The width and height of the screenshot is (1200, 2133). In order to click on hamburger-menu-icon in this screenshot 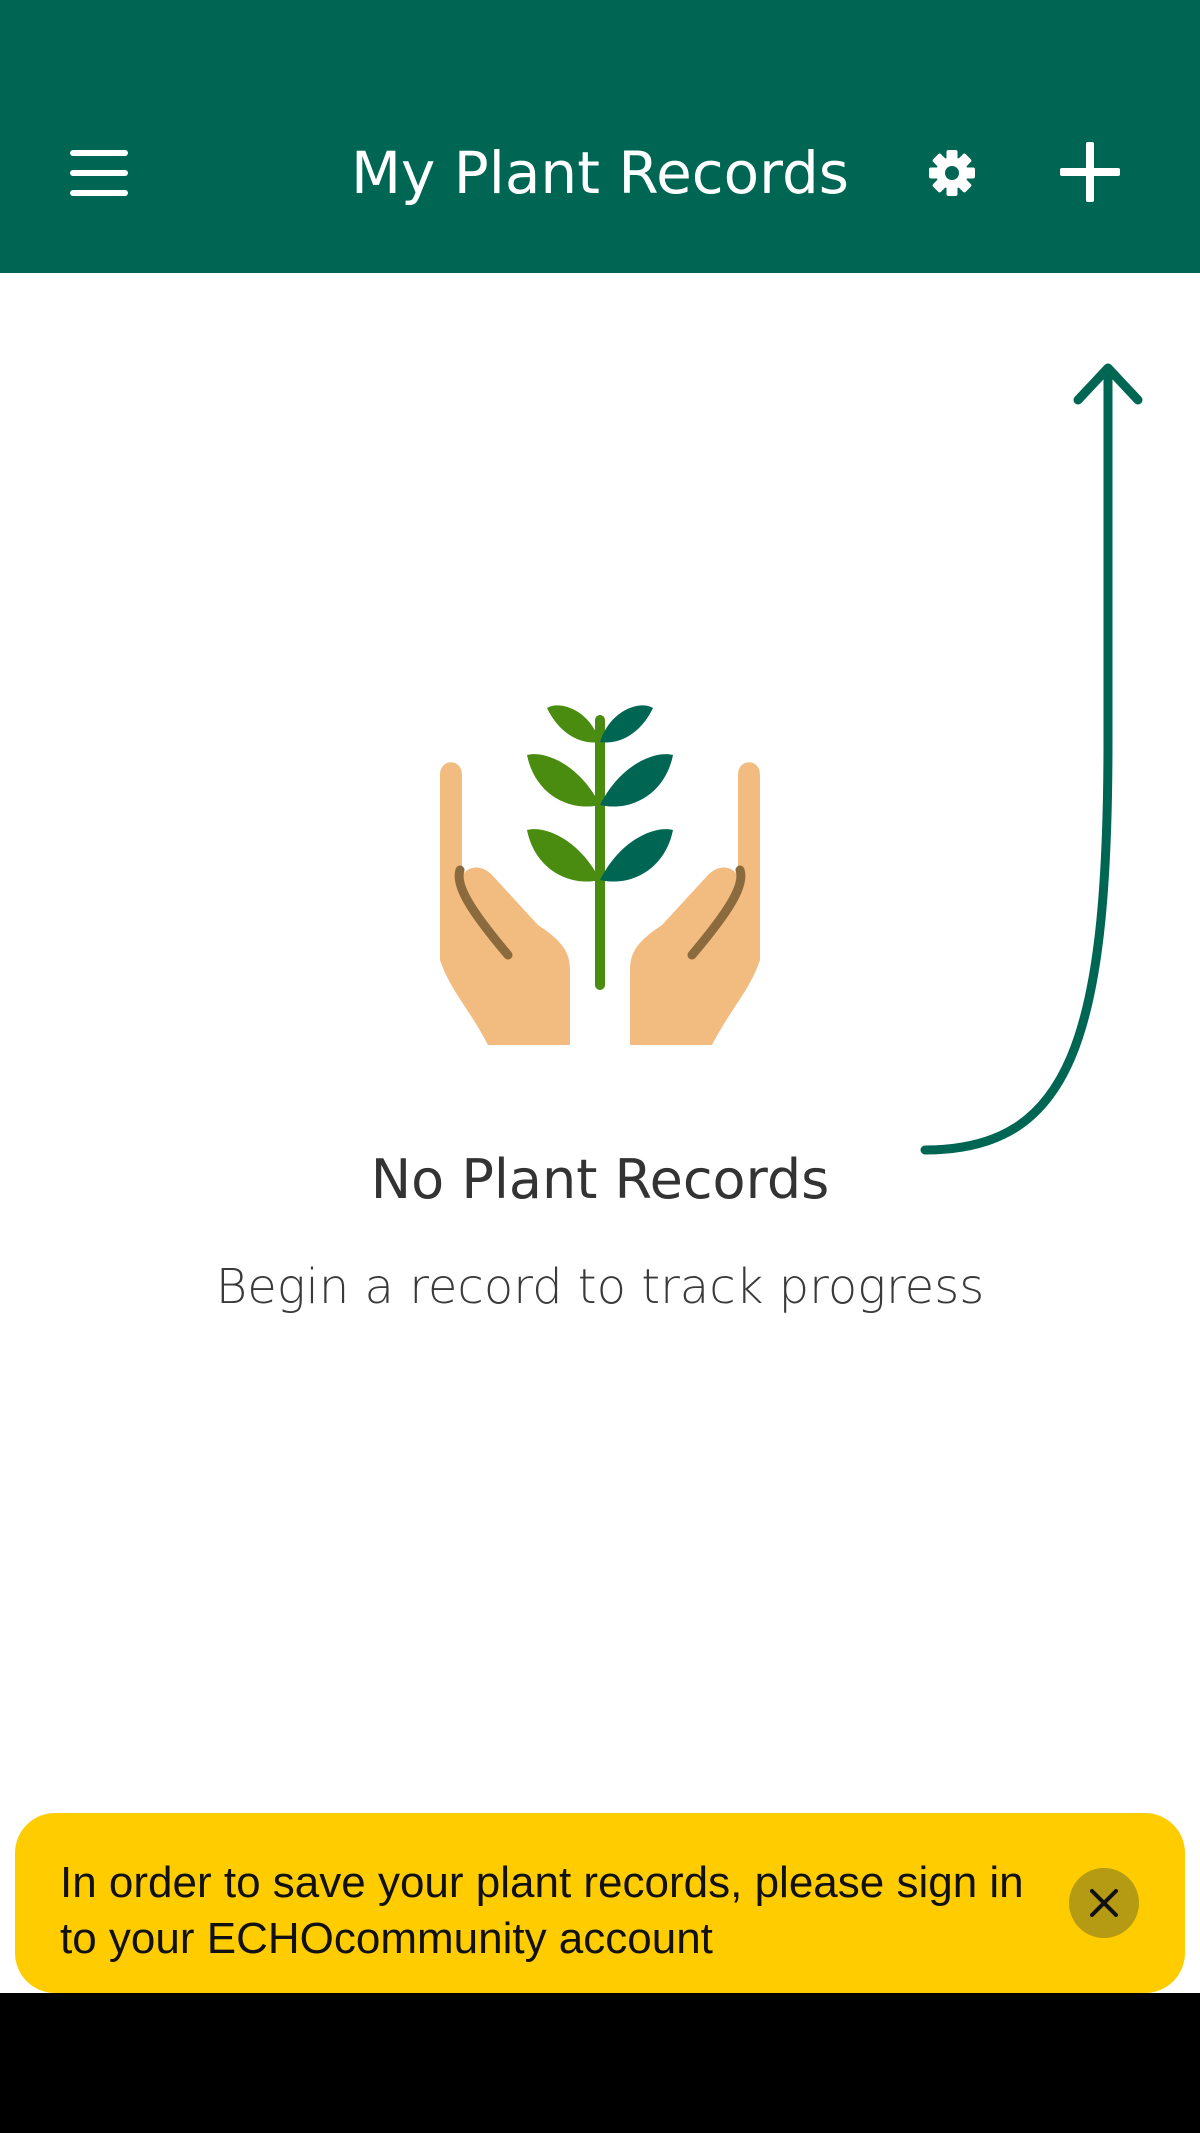, I will do `click(99, 173)`.